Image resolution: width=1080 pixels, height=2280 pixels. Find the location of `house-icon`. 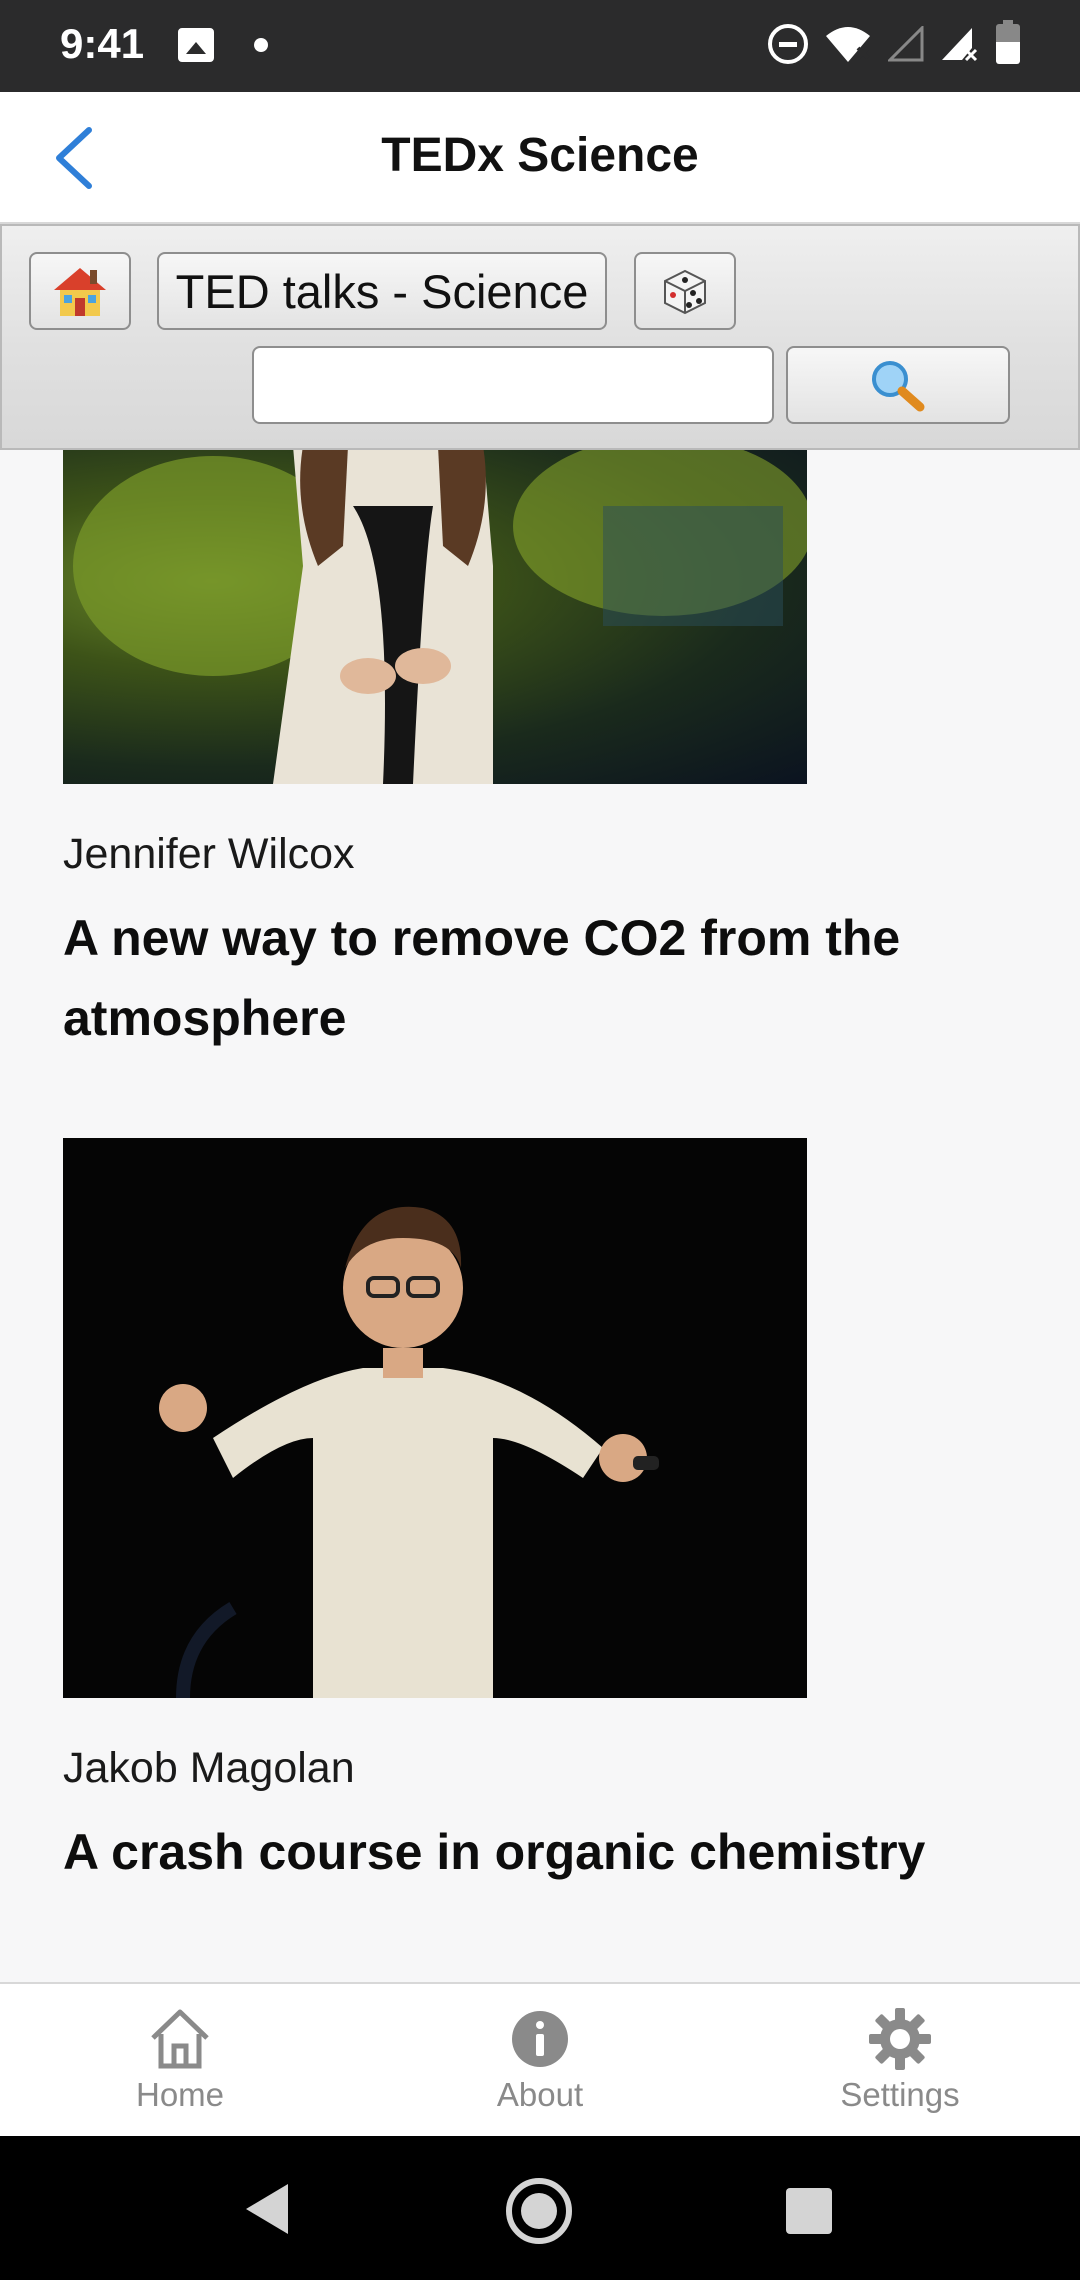

house-icon is located at coordinates (80, 292).